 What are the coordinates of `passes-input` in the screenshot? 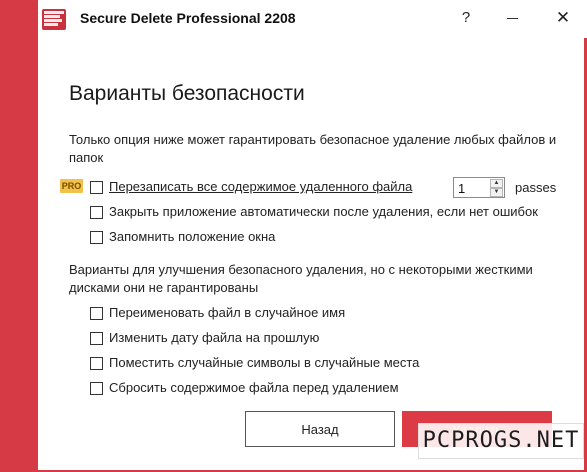 It's located at (473, 188).